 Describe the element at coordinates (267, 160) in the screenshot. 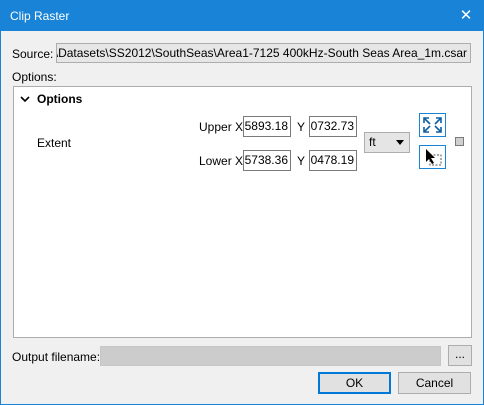

I see `lower-x-input: 55738.36` at that location.